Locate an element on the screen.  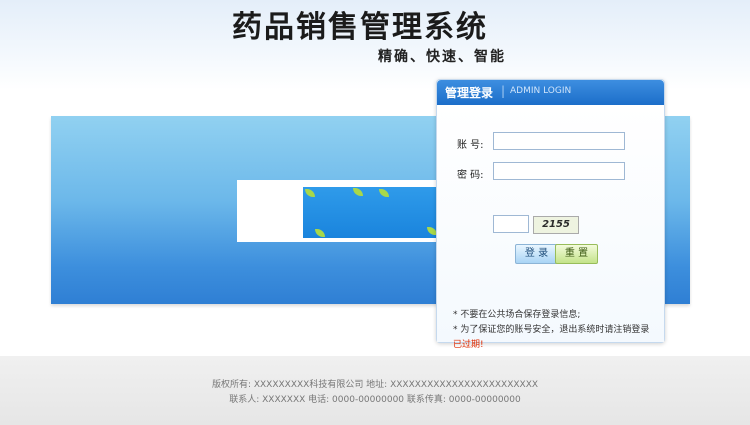
page-title: 药品销售管理系统 is located at coordinates (360, 27).